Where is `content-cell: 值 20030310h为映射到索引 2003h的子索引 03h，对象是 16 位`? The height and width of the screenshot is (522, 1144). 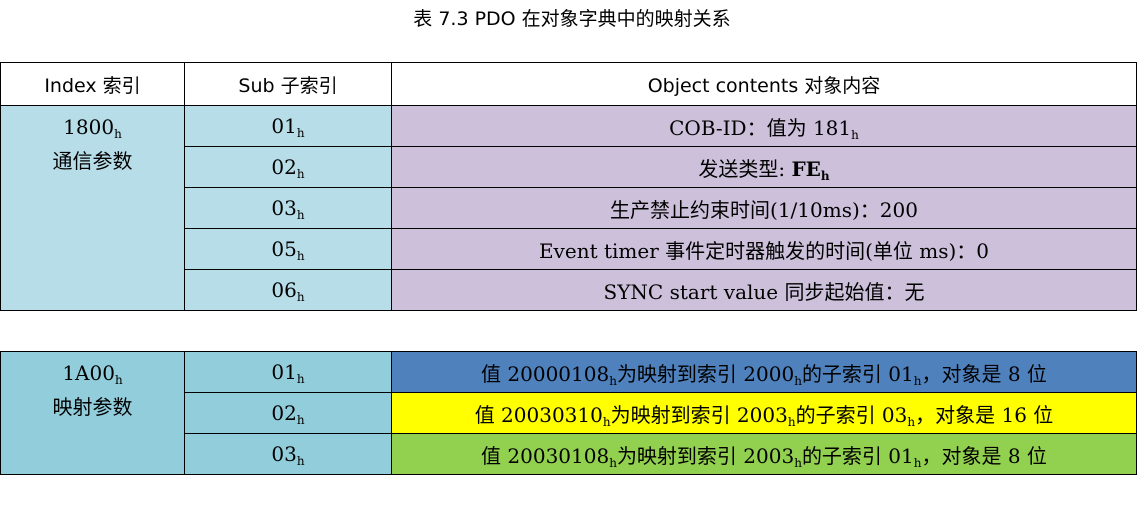 content-cell: 值 20030310h为映射到索引 2003h的子索引 03h，对象是 16 位 is located at coordinates (764, 413).